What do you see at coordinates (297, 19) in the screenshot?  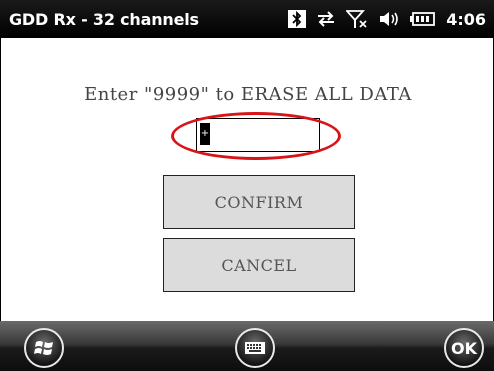 I see `bluetooth-icon` at bounding box center [297, 19].